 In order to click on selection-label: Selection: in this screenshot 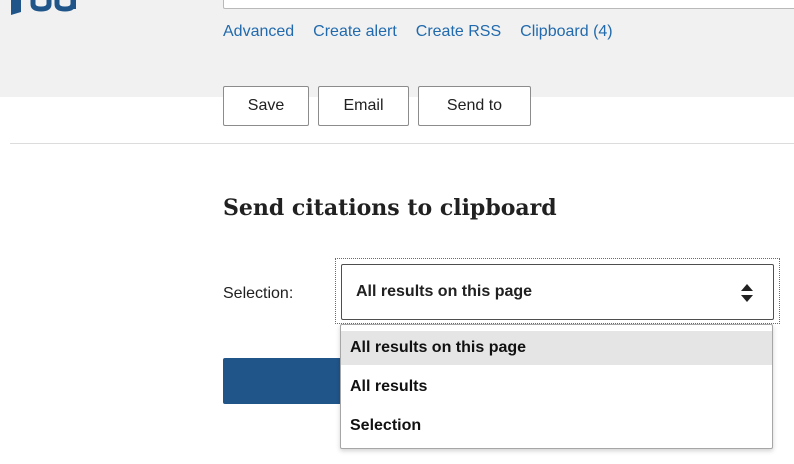, I will do `click(258, 293)`.